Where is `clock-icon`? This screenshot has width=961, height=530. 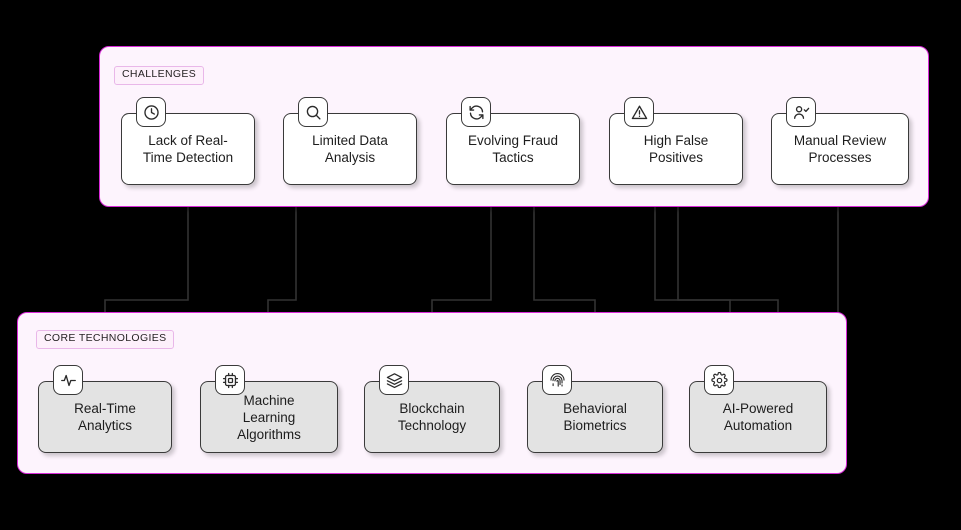
clock-icon is located at coordinates (151, 112).